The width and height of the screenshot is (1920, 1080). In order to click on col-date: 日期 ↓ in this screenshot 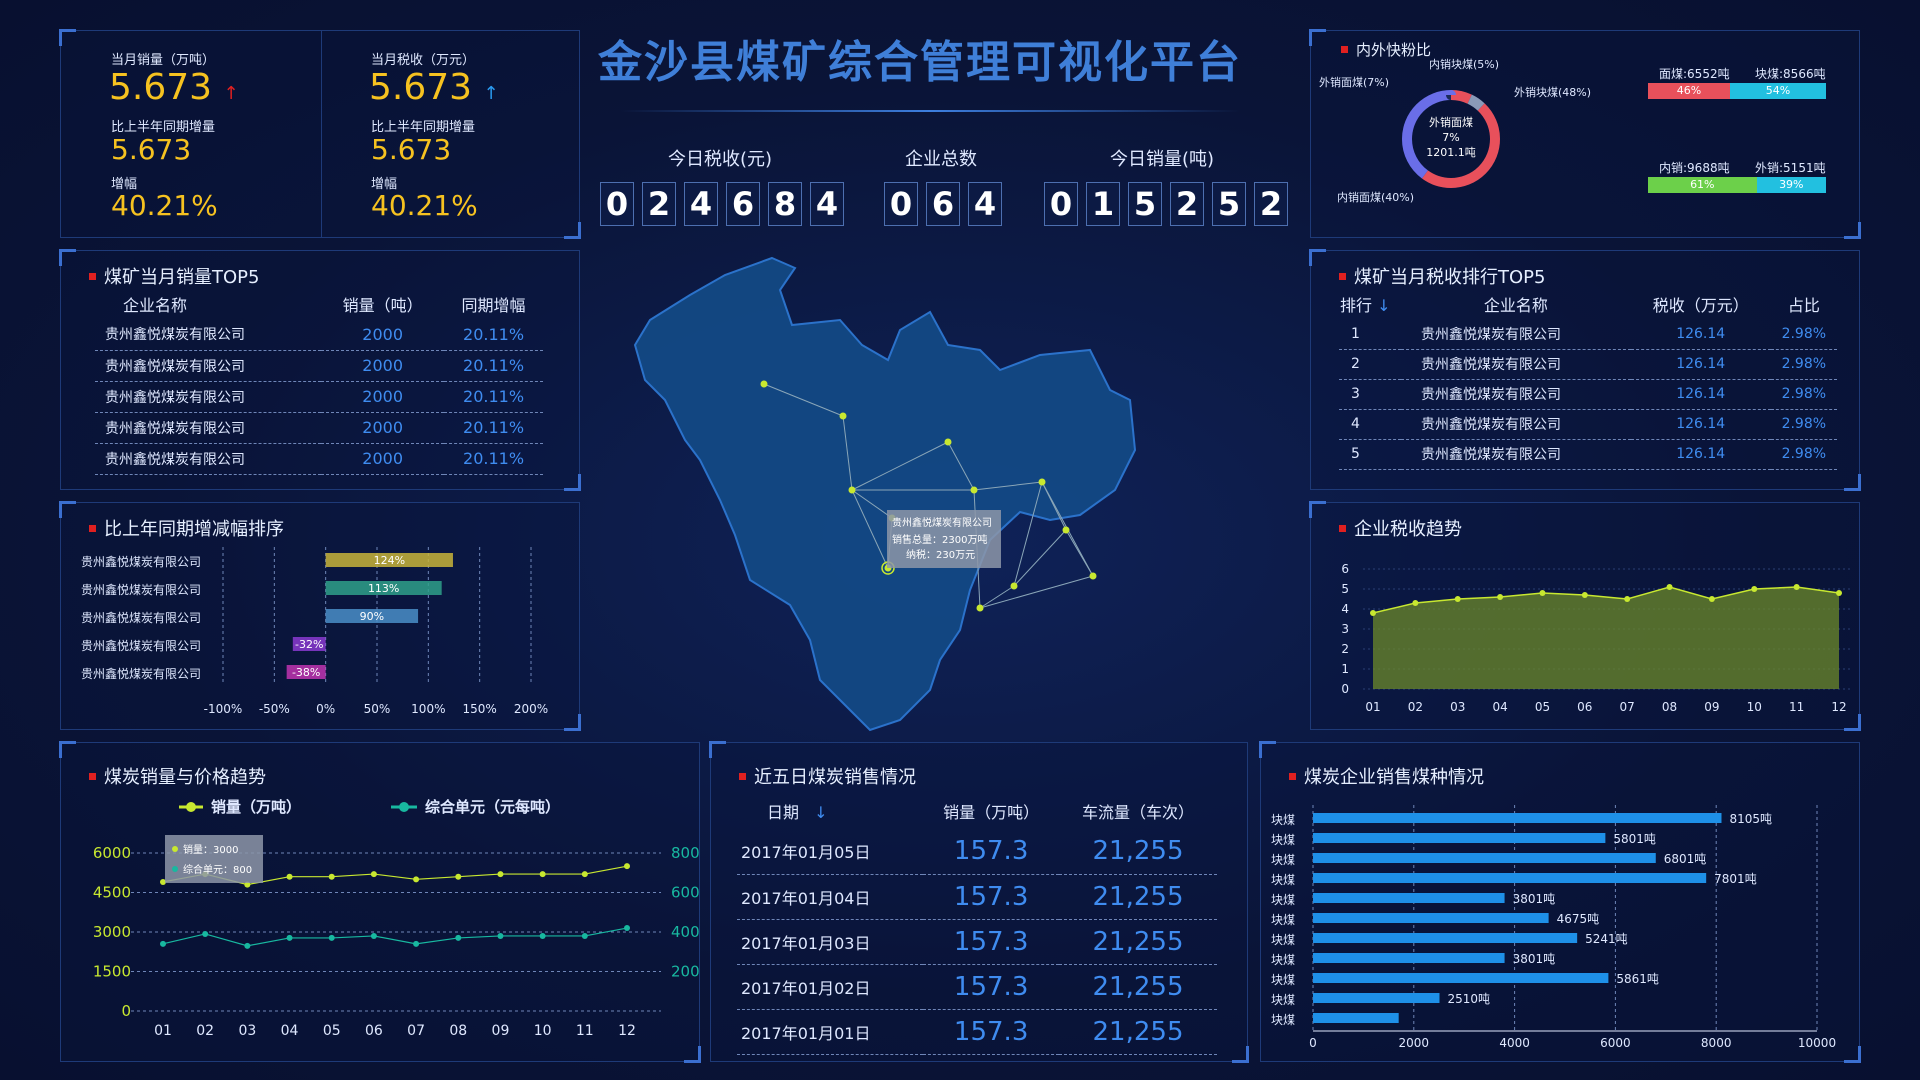, I will do `click(830, 811)`.